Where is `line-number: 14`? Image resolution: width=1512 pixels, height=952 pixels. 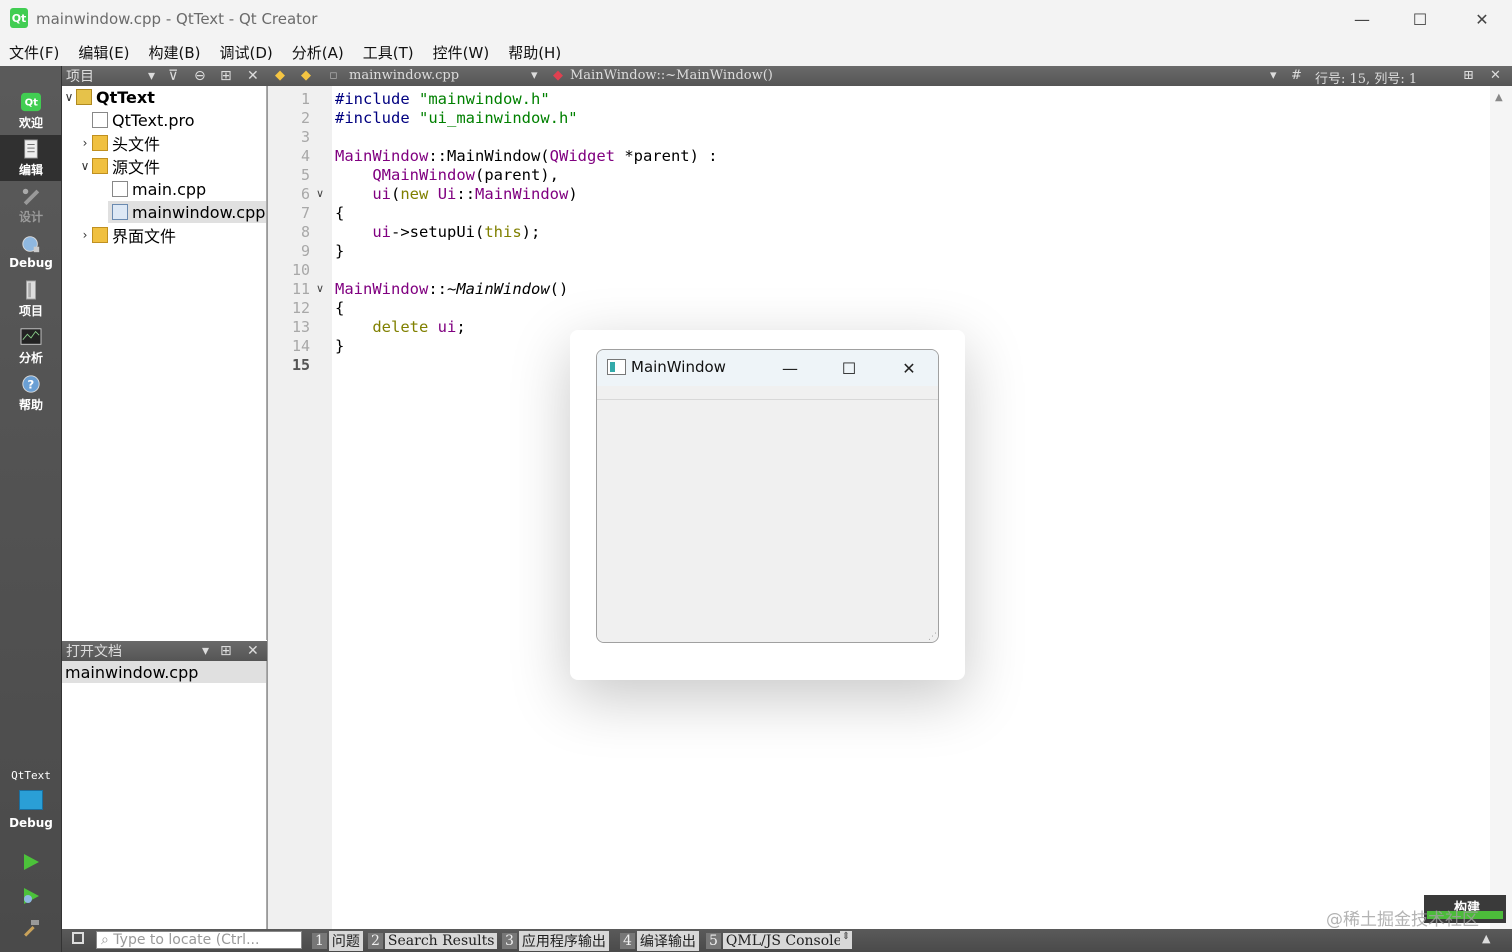
line-number: 14 is located at coordinates (300, 346).